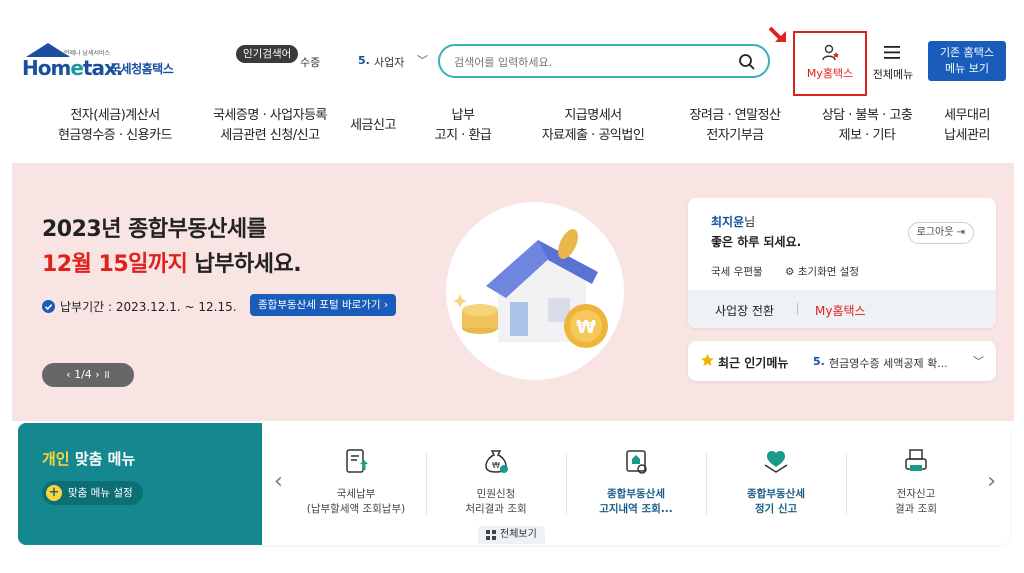  What do you see at coordinates (735, 126) in the screenshot?
I see `nav-item-incentive: 장려금 · 연말정산 전자기부금` at bounding box center [735, 126].